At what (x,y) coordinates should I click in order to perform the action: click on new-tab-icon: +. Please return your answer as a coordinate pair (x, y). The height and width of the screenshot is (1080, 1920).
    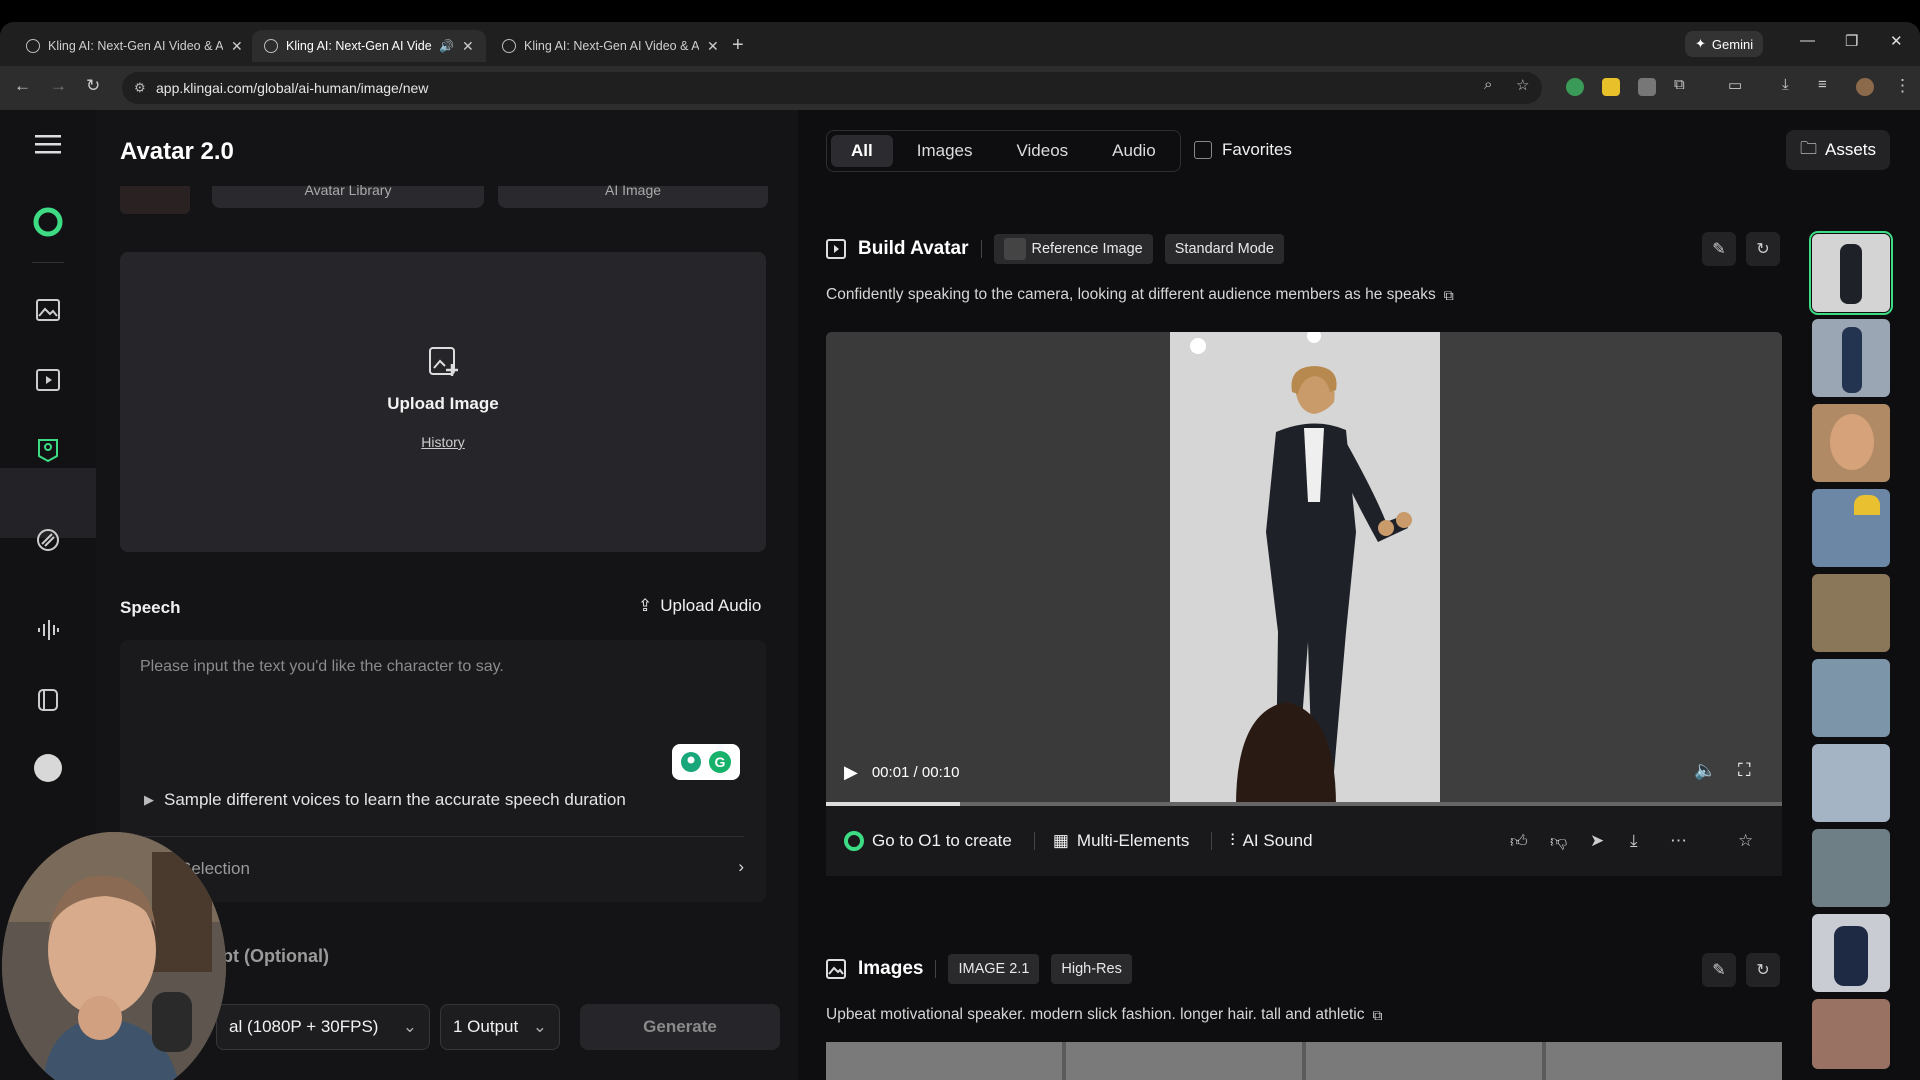
    Looking at the image, I should click on (738, 45).